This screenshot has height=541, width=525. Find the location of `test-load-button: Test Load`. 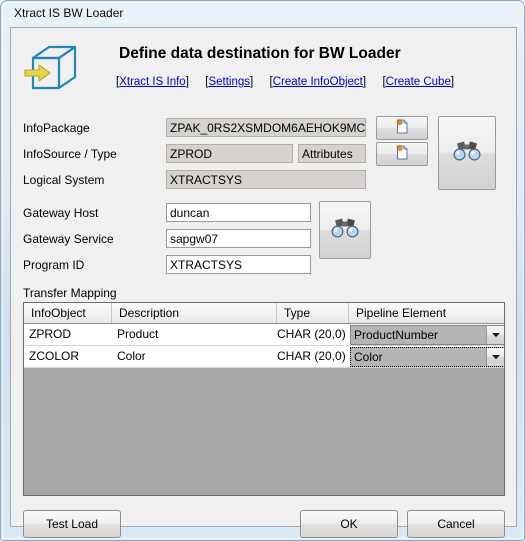

test-load-button: Test Load is located at coordinates (72, 524).